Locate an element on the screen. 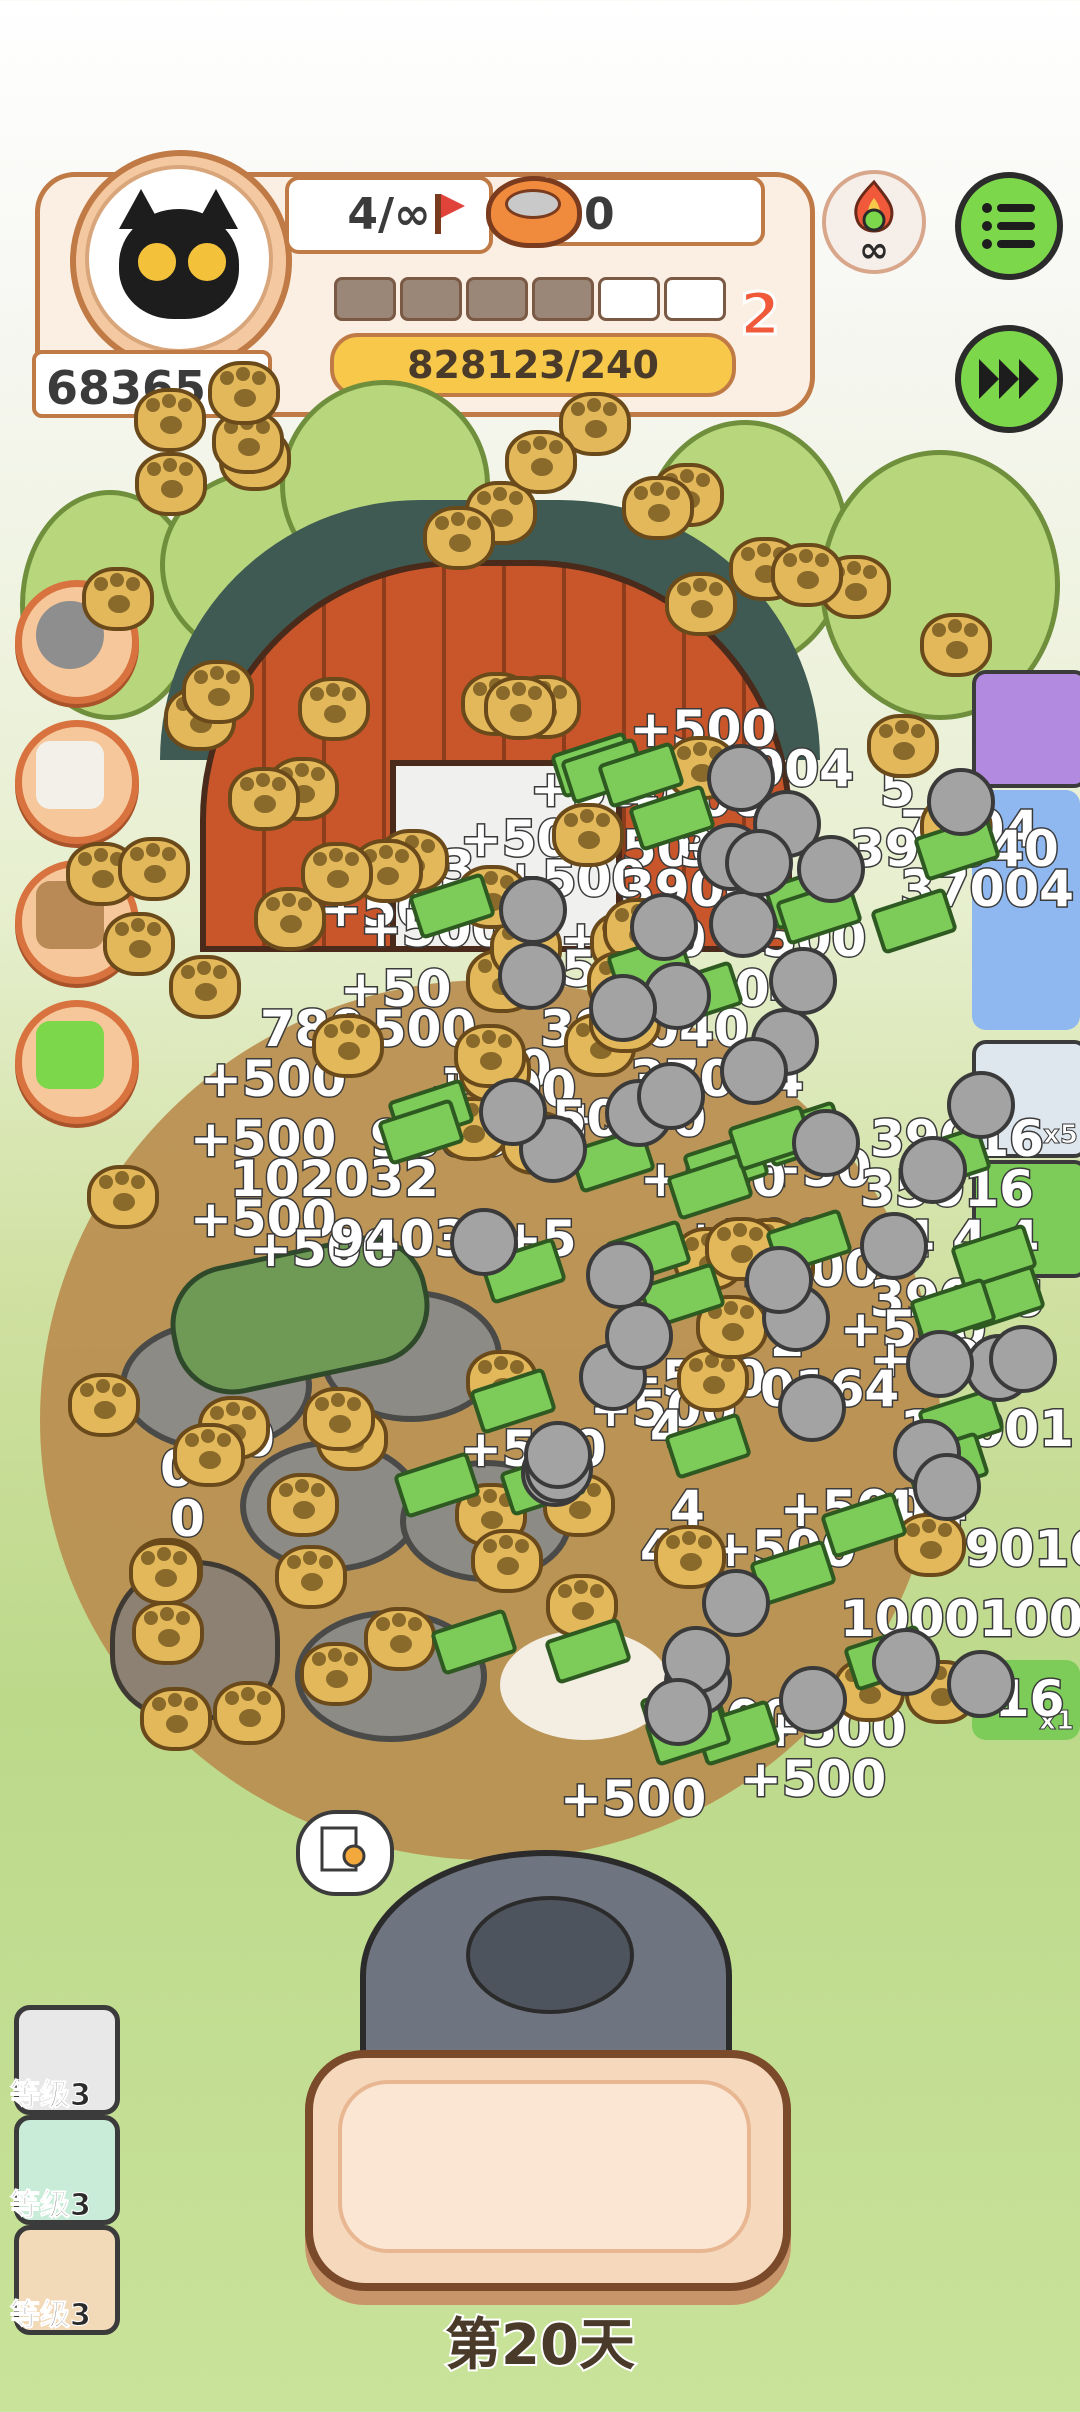  side-button-medkit is located at coordinates (77, 1062).